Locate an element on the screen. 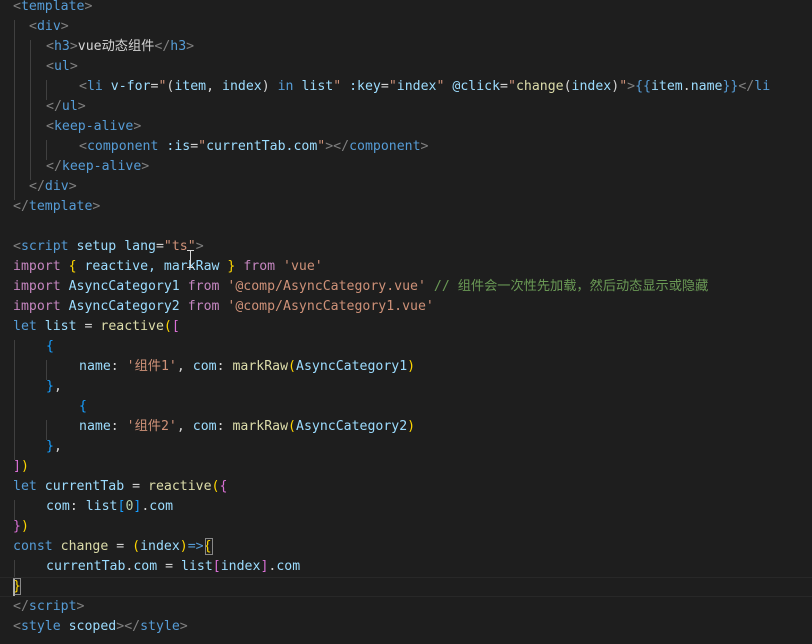 The height and width of the screenshot is (644, 812). token: ] is located at coordinates (17, 466).